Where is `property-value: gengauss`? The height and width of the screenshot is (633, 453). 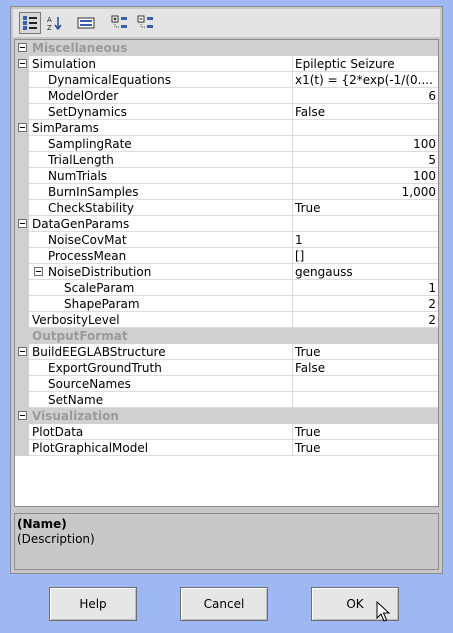 property-value: gengauss is located at coordinates (365, 272).